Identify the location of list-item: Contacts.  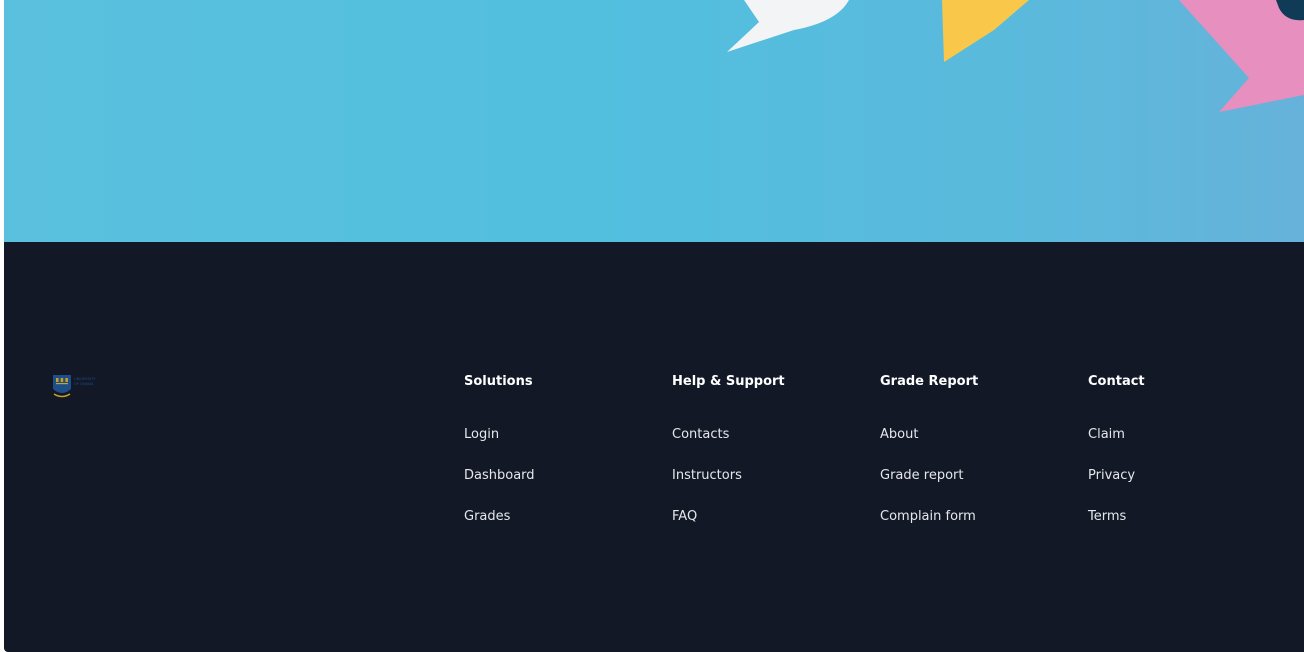
(762, 443).